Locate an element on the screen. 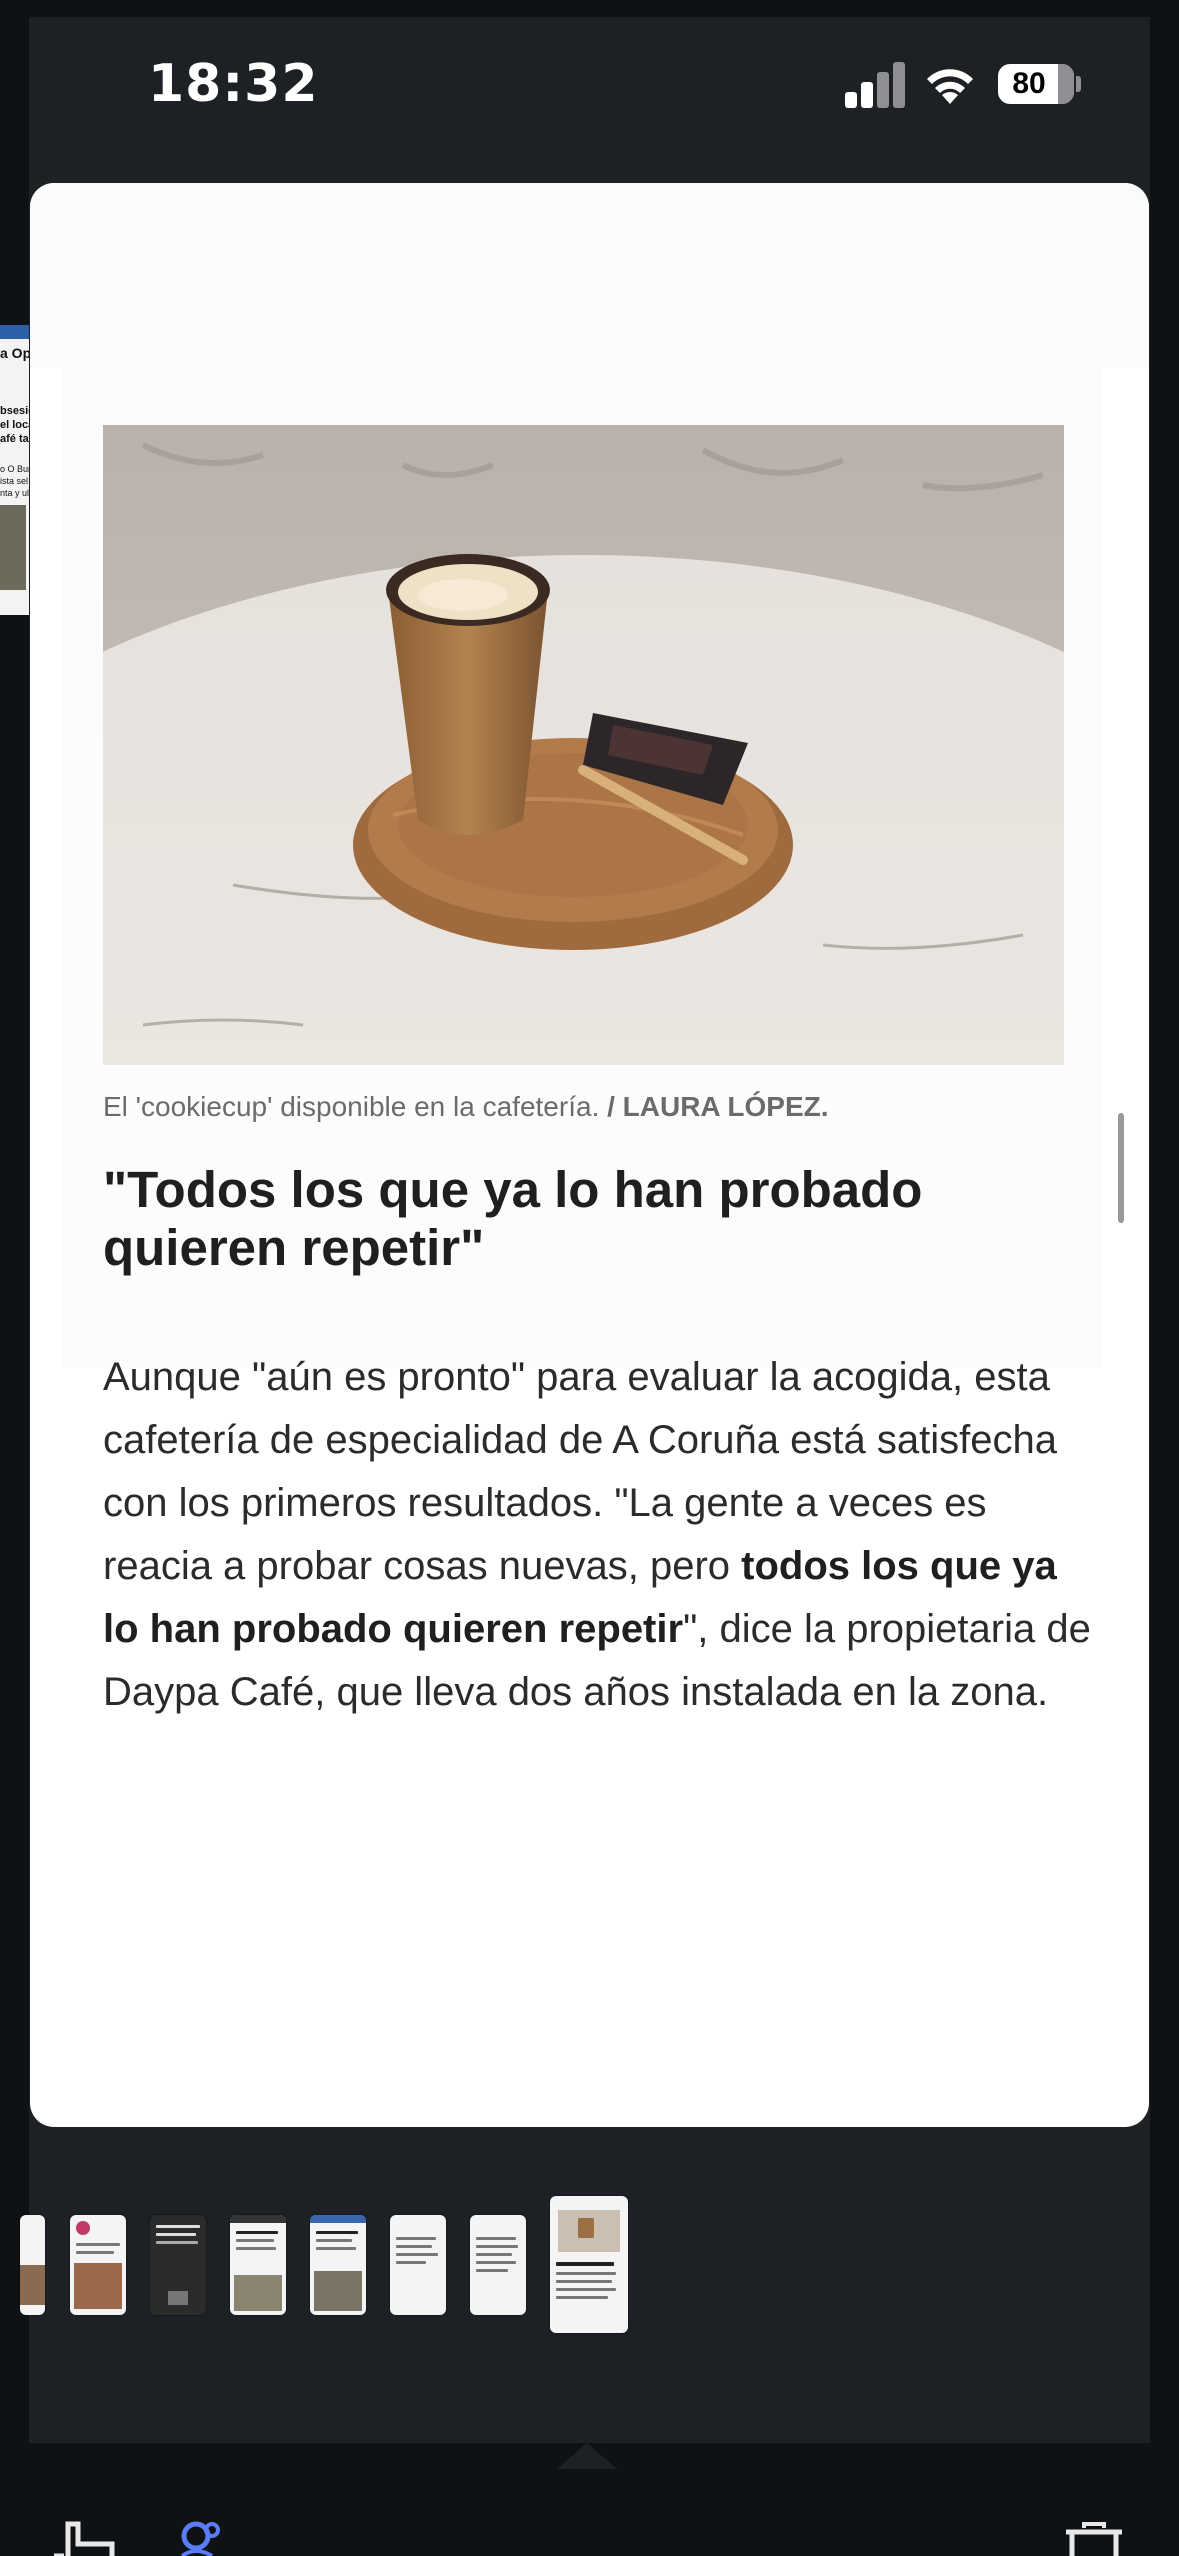 This screenshot has height=2556, width=1179. peek-line: a Opi is located at coordinates (14, 353).